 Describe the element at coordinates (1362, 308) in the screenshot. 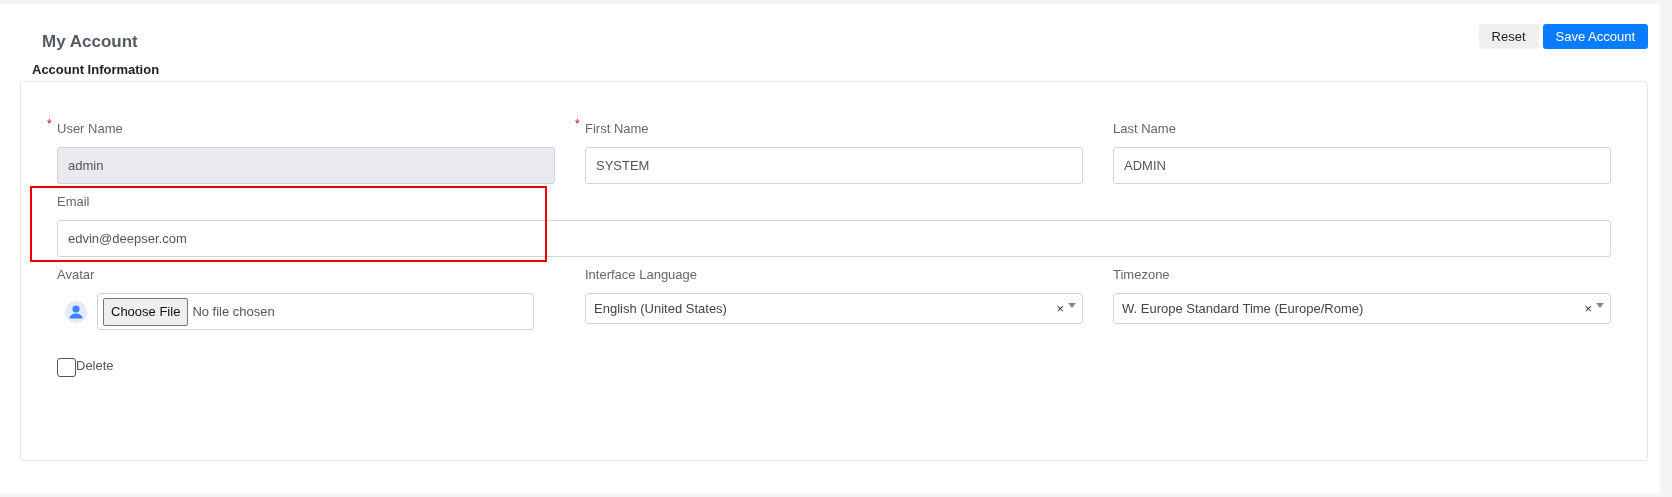

I see `select-field: W. Europe Standard Time (Europe/Rome) ×` at that location.